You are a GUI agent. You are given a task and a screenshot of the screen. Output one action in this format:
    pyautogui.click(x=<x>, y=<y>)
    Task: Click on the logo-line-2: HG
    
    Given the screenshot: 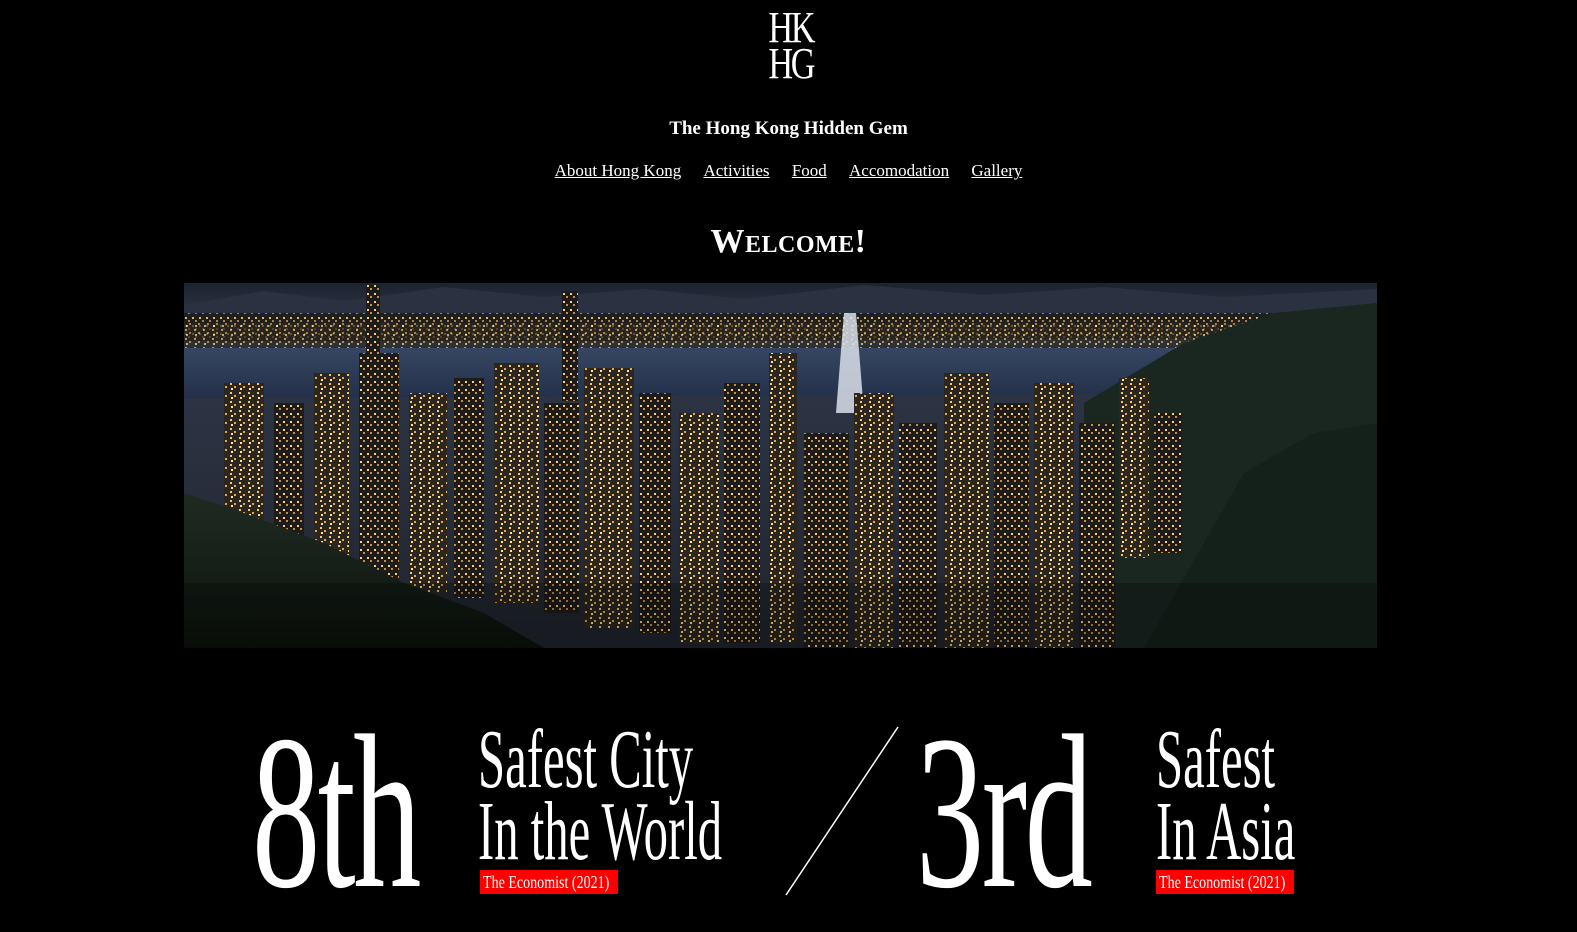 What is the action you would take?
    pyautogui.click(x=791, y=63)
    